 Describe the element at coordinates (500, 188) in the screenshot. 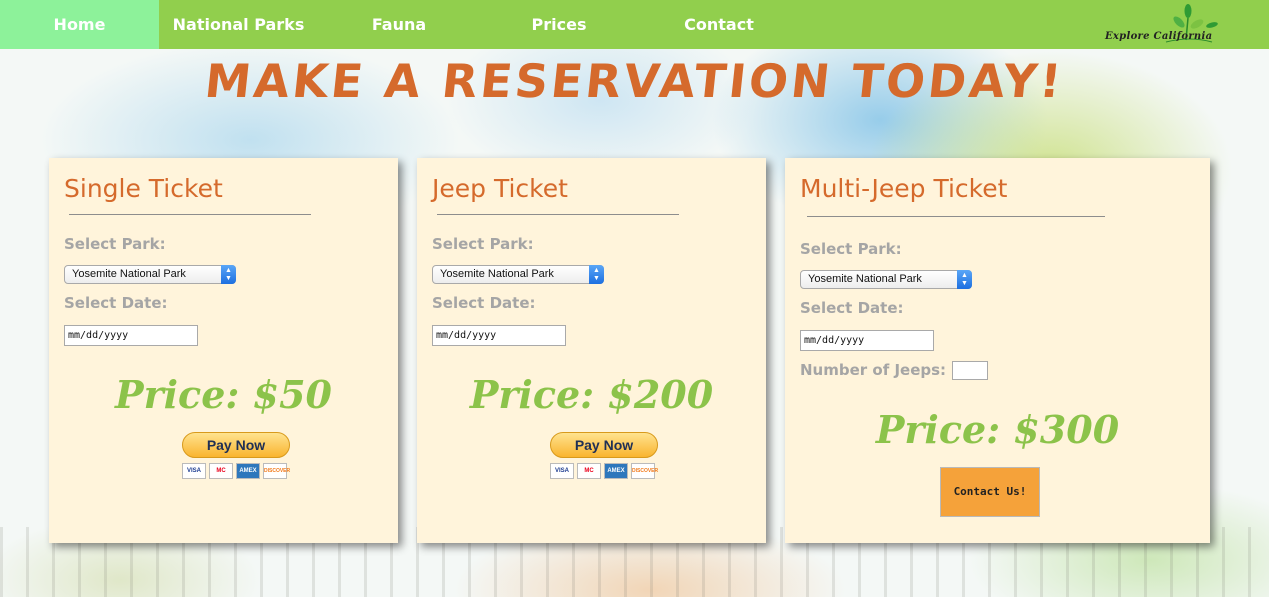

I see `card-title: Jeep Ticket` at that location.